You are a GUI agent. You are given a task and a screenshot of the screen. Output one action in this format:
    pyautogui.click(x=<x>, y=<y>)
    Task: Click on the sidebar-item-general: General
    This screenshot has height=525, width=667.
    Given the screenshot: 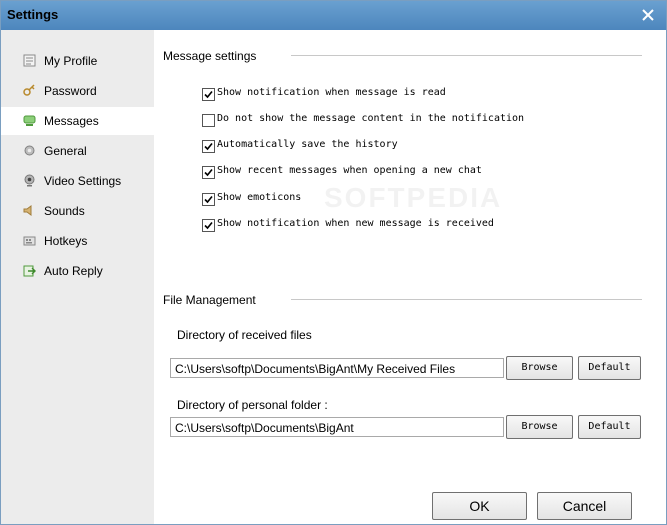 What is the action you would take?
    pyautogui.click(x=77, y=151)
    